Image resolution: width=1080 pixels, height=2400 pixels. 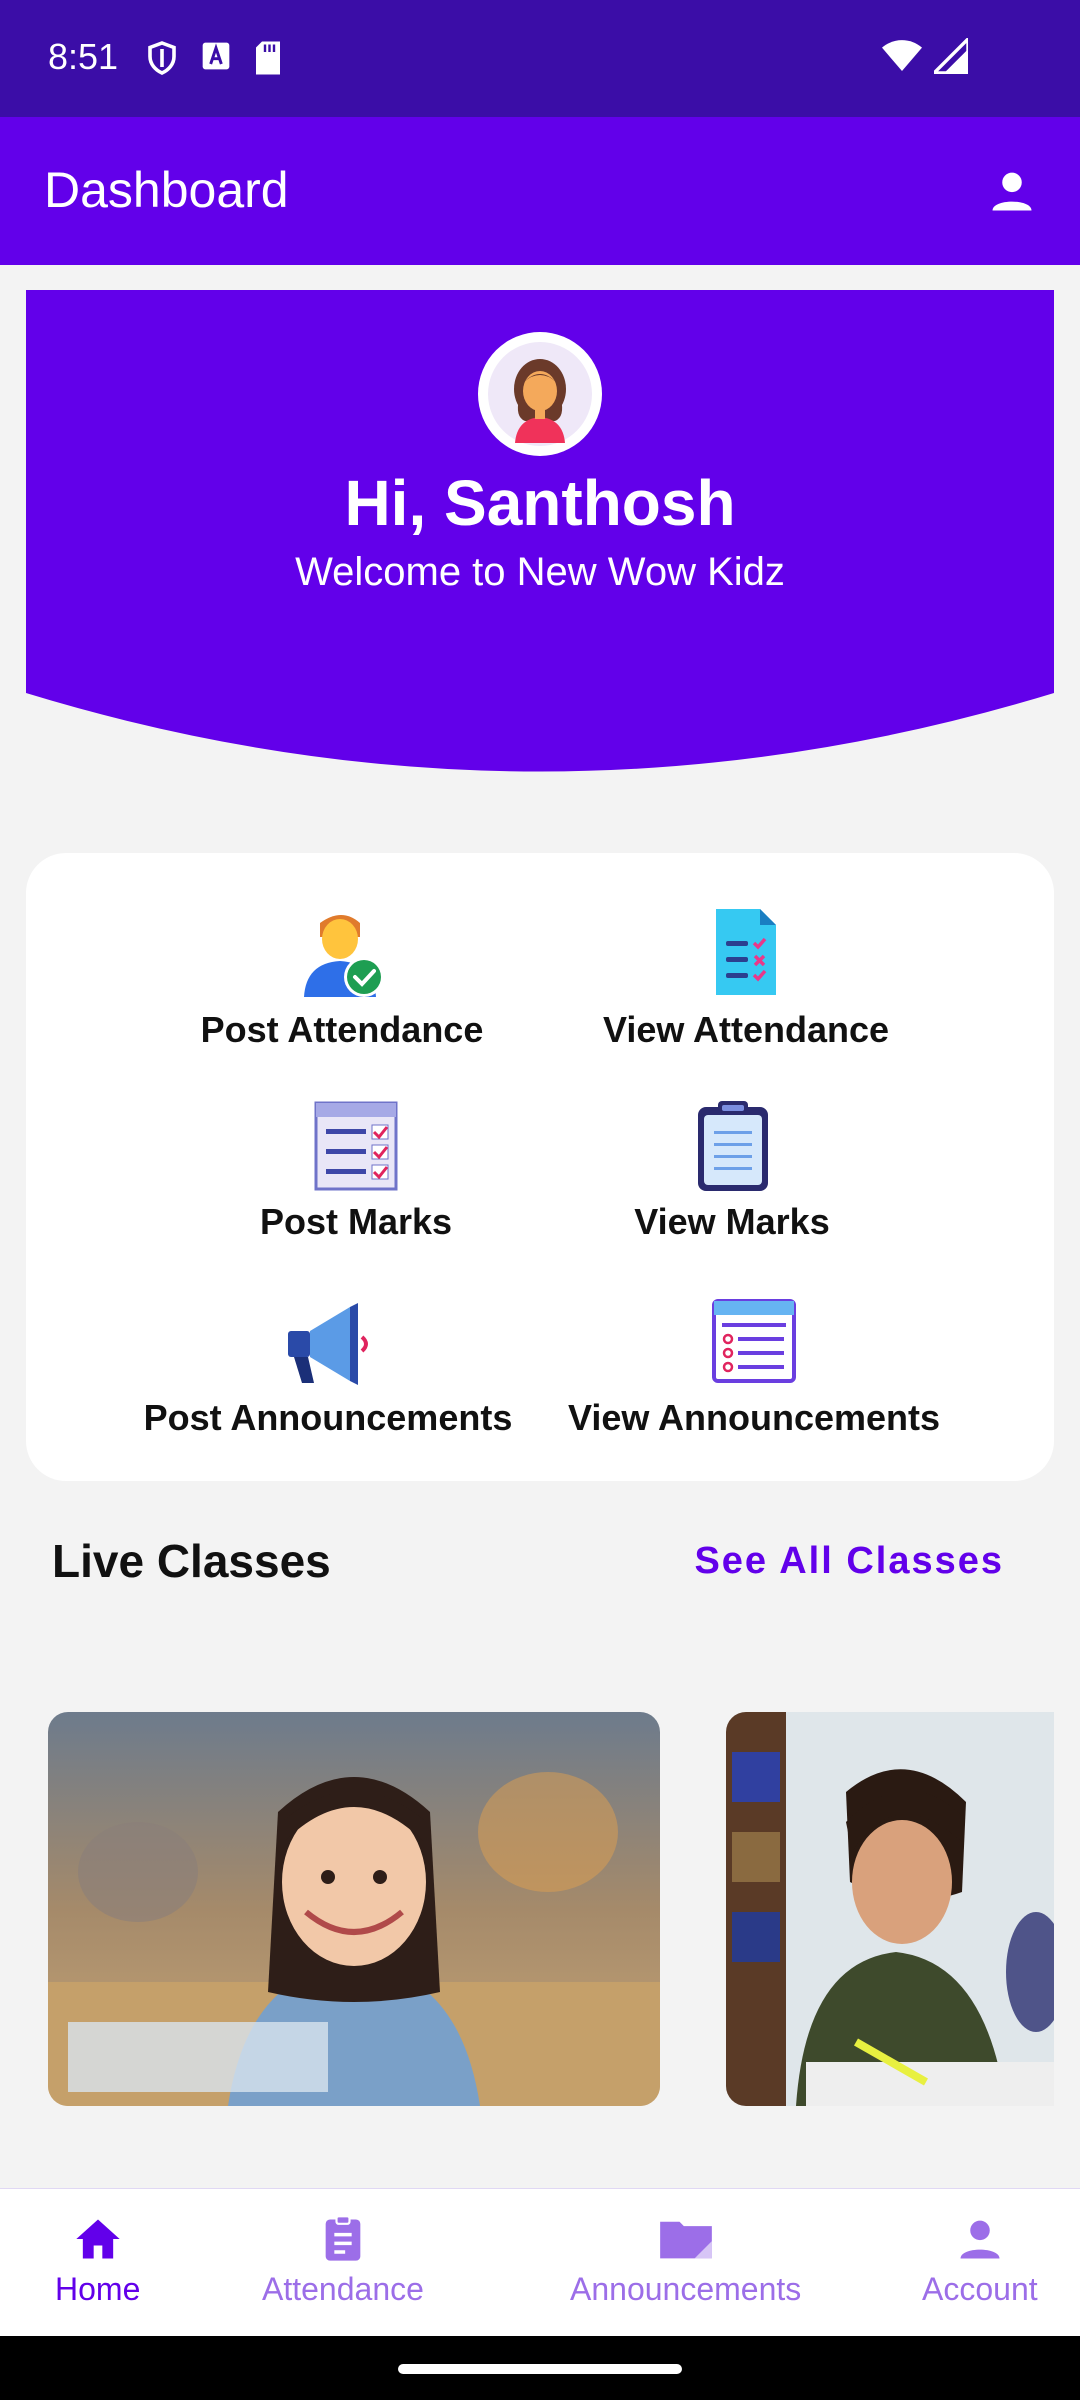 I want to click on system-gesture-bar, so click(x=540, y=2368).